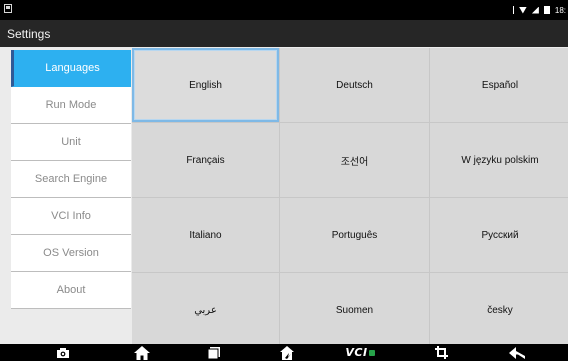 This screenshot has height=361, width=568. What do you see at coordinates (354, 85) in the screenshot?
I see `language-option-deutsch: Deutsch` at bounding box center [354, 85].